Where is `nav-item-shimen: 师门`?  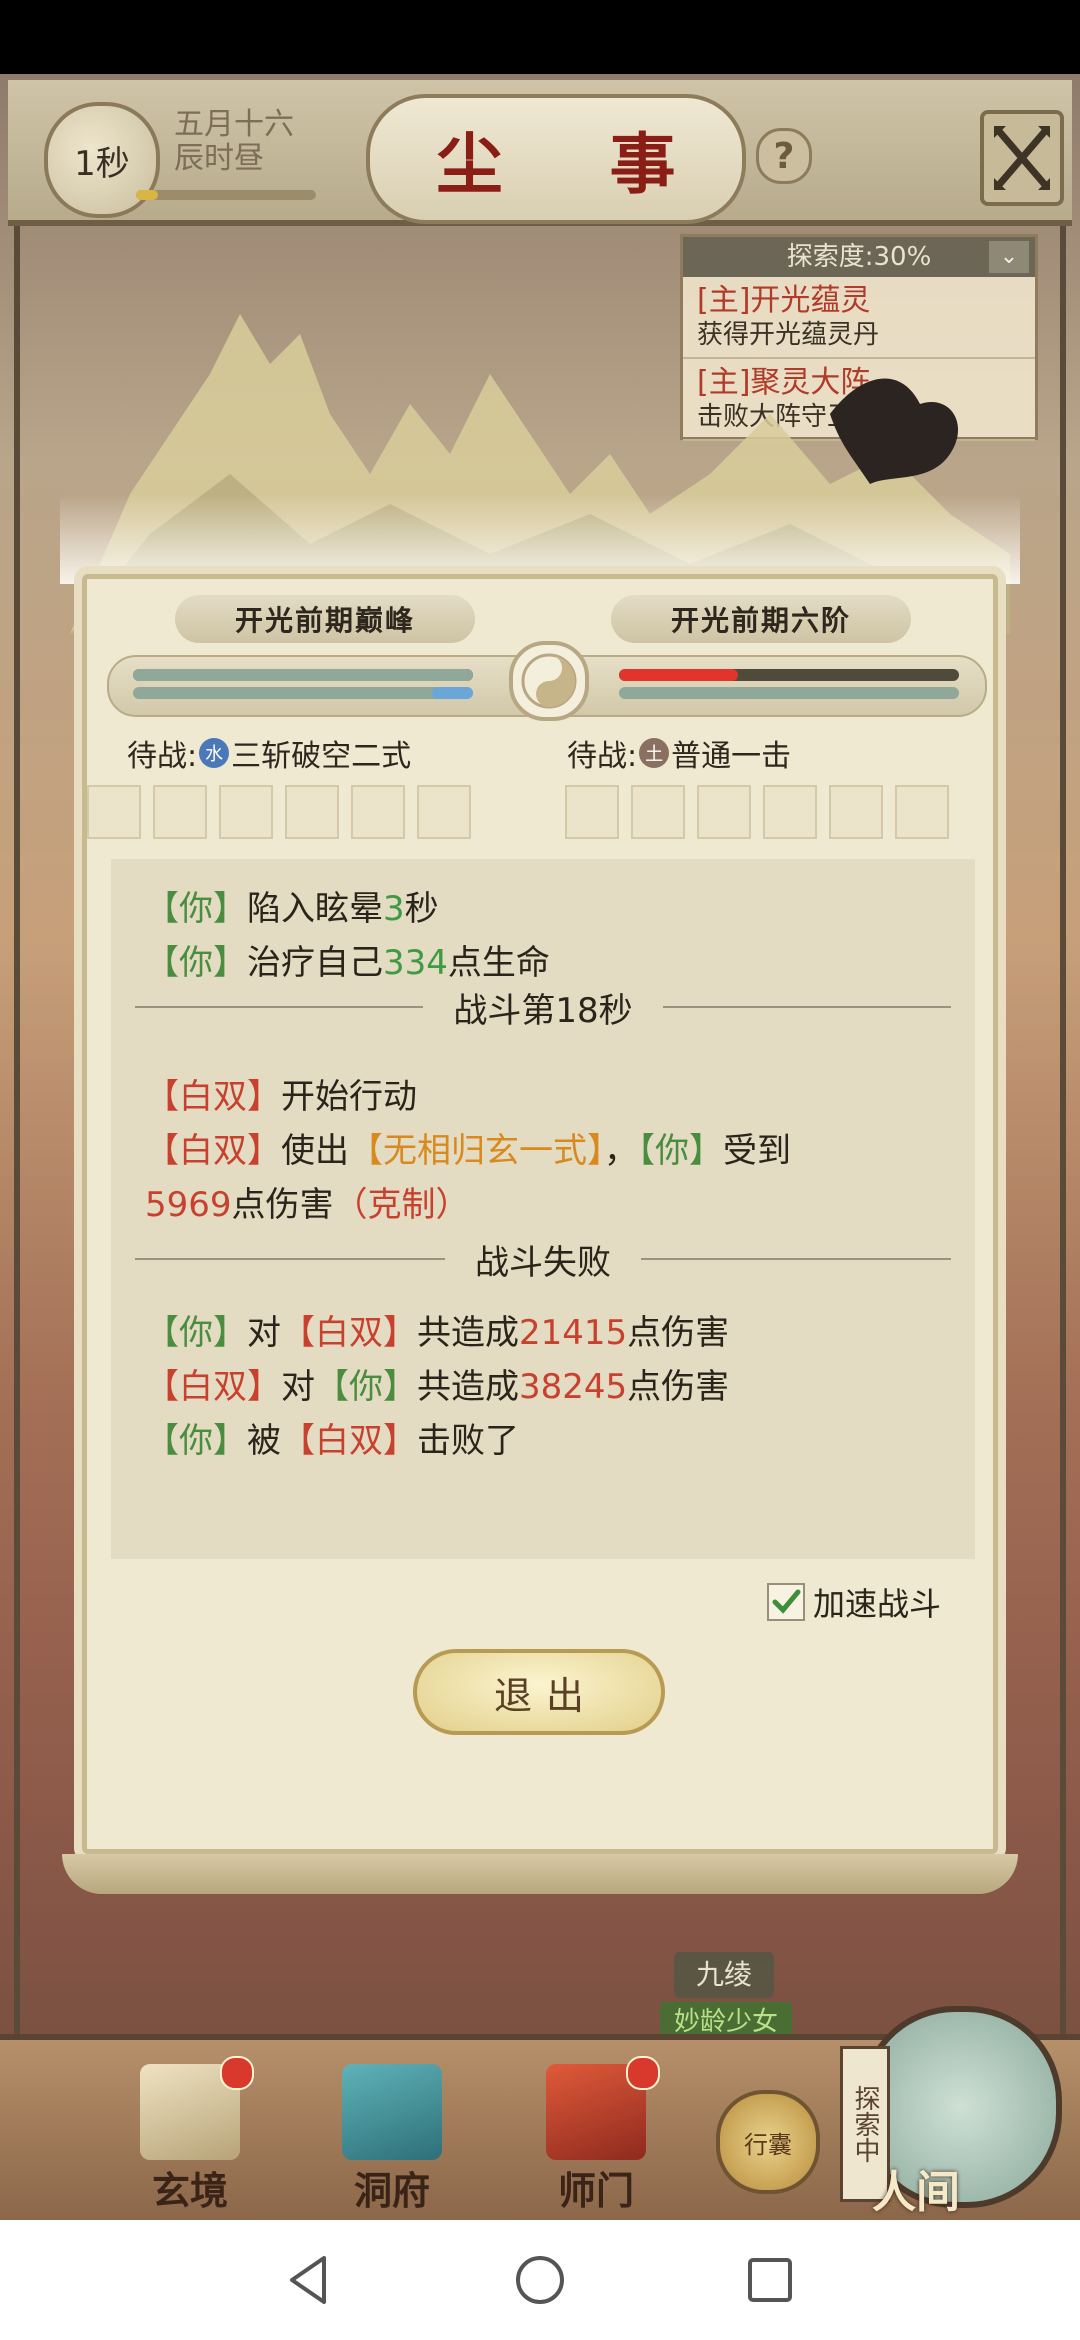 nav-item-shimen: 师门 is located at coordinates (596, 2135).